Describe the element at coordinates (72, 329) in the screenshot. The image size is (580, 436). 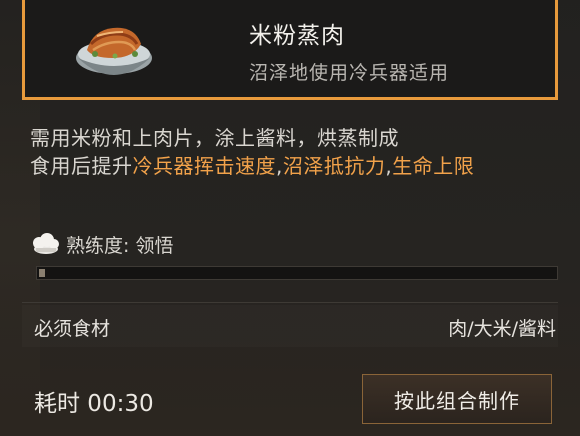
I see `ingredients-label: 必须食材` at that location.